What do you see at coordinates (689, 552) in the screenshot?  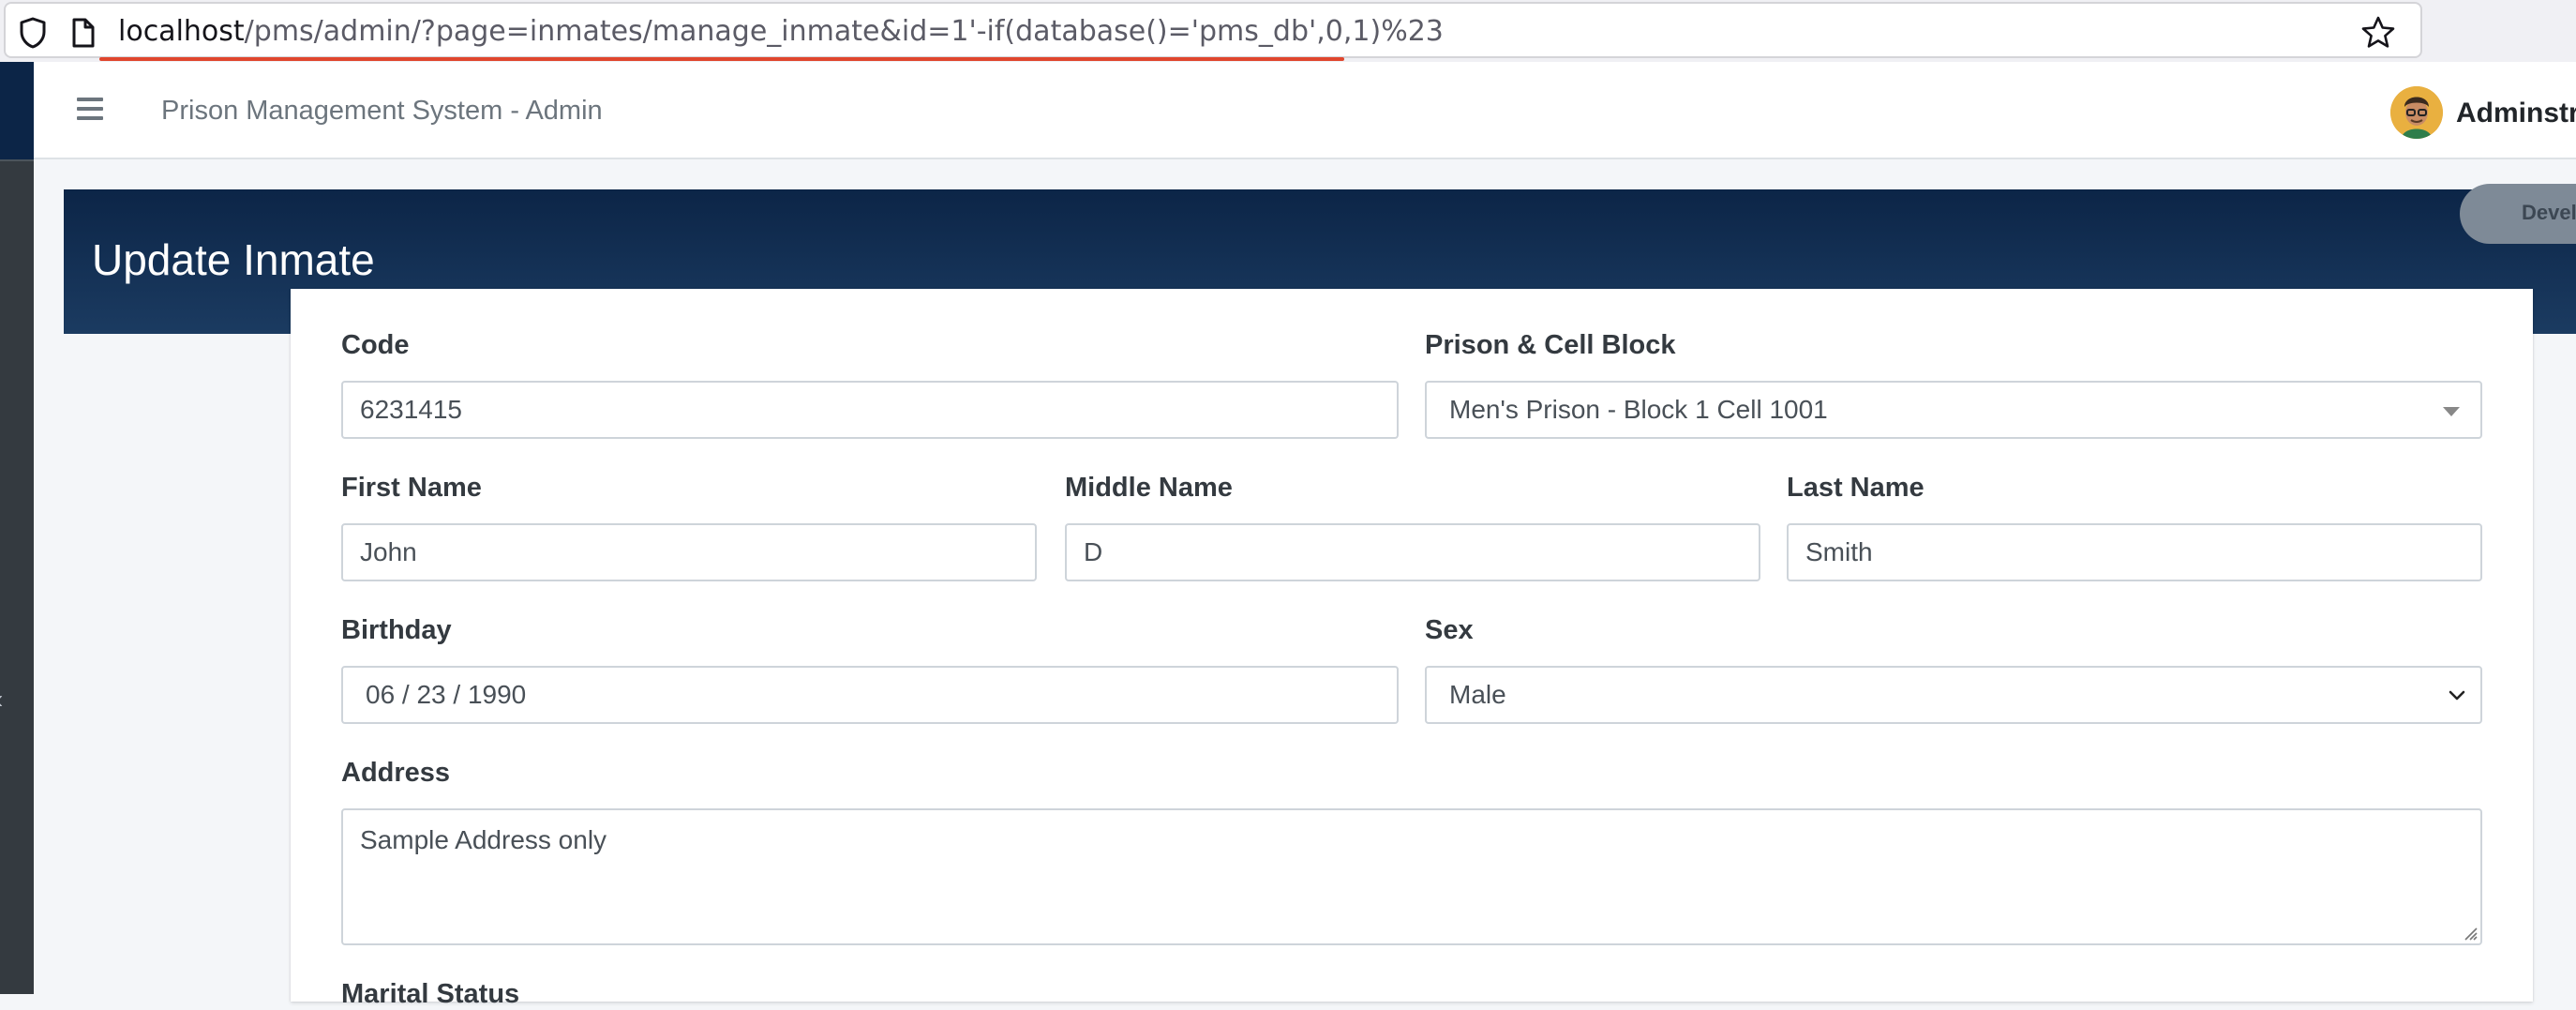 I see `first-name-input: John` at bounding box center [689, 552].